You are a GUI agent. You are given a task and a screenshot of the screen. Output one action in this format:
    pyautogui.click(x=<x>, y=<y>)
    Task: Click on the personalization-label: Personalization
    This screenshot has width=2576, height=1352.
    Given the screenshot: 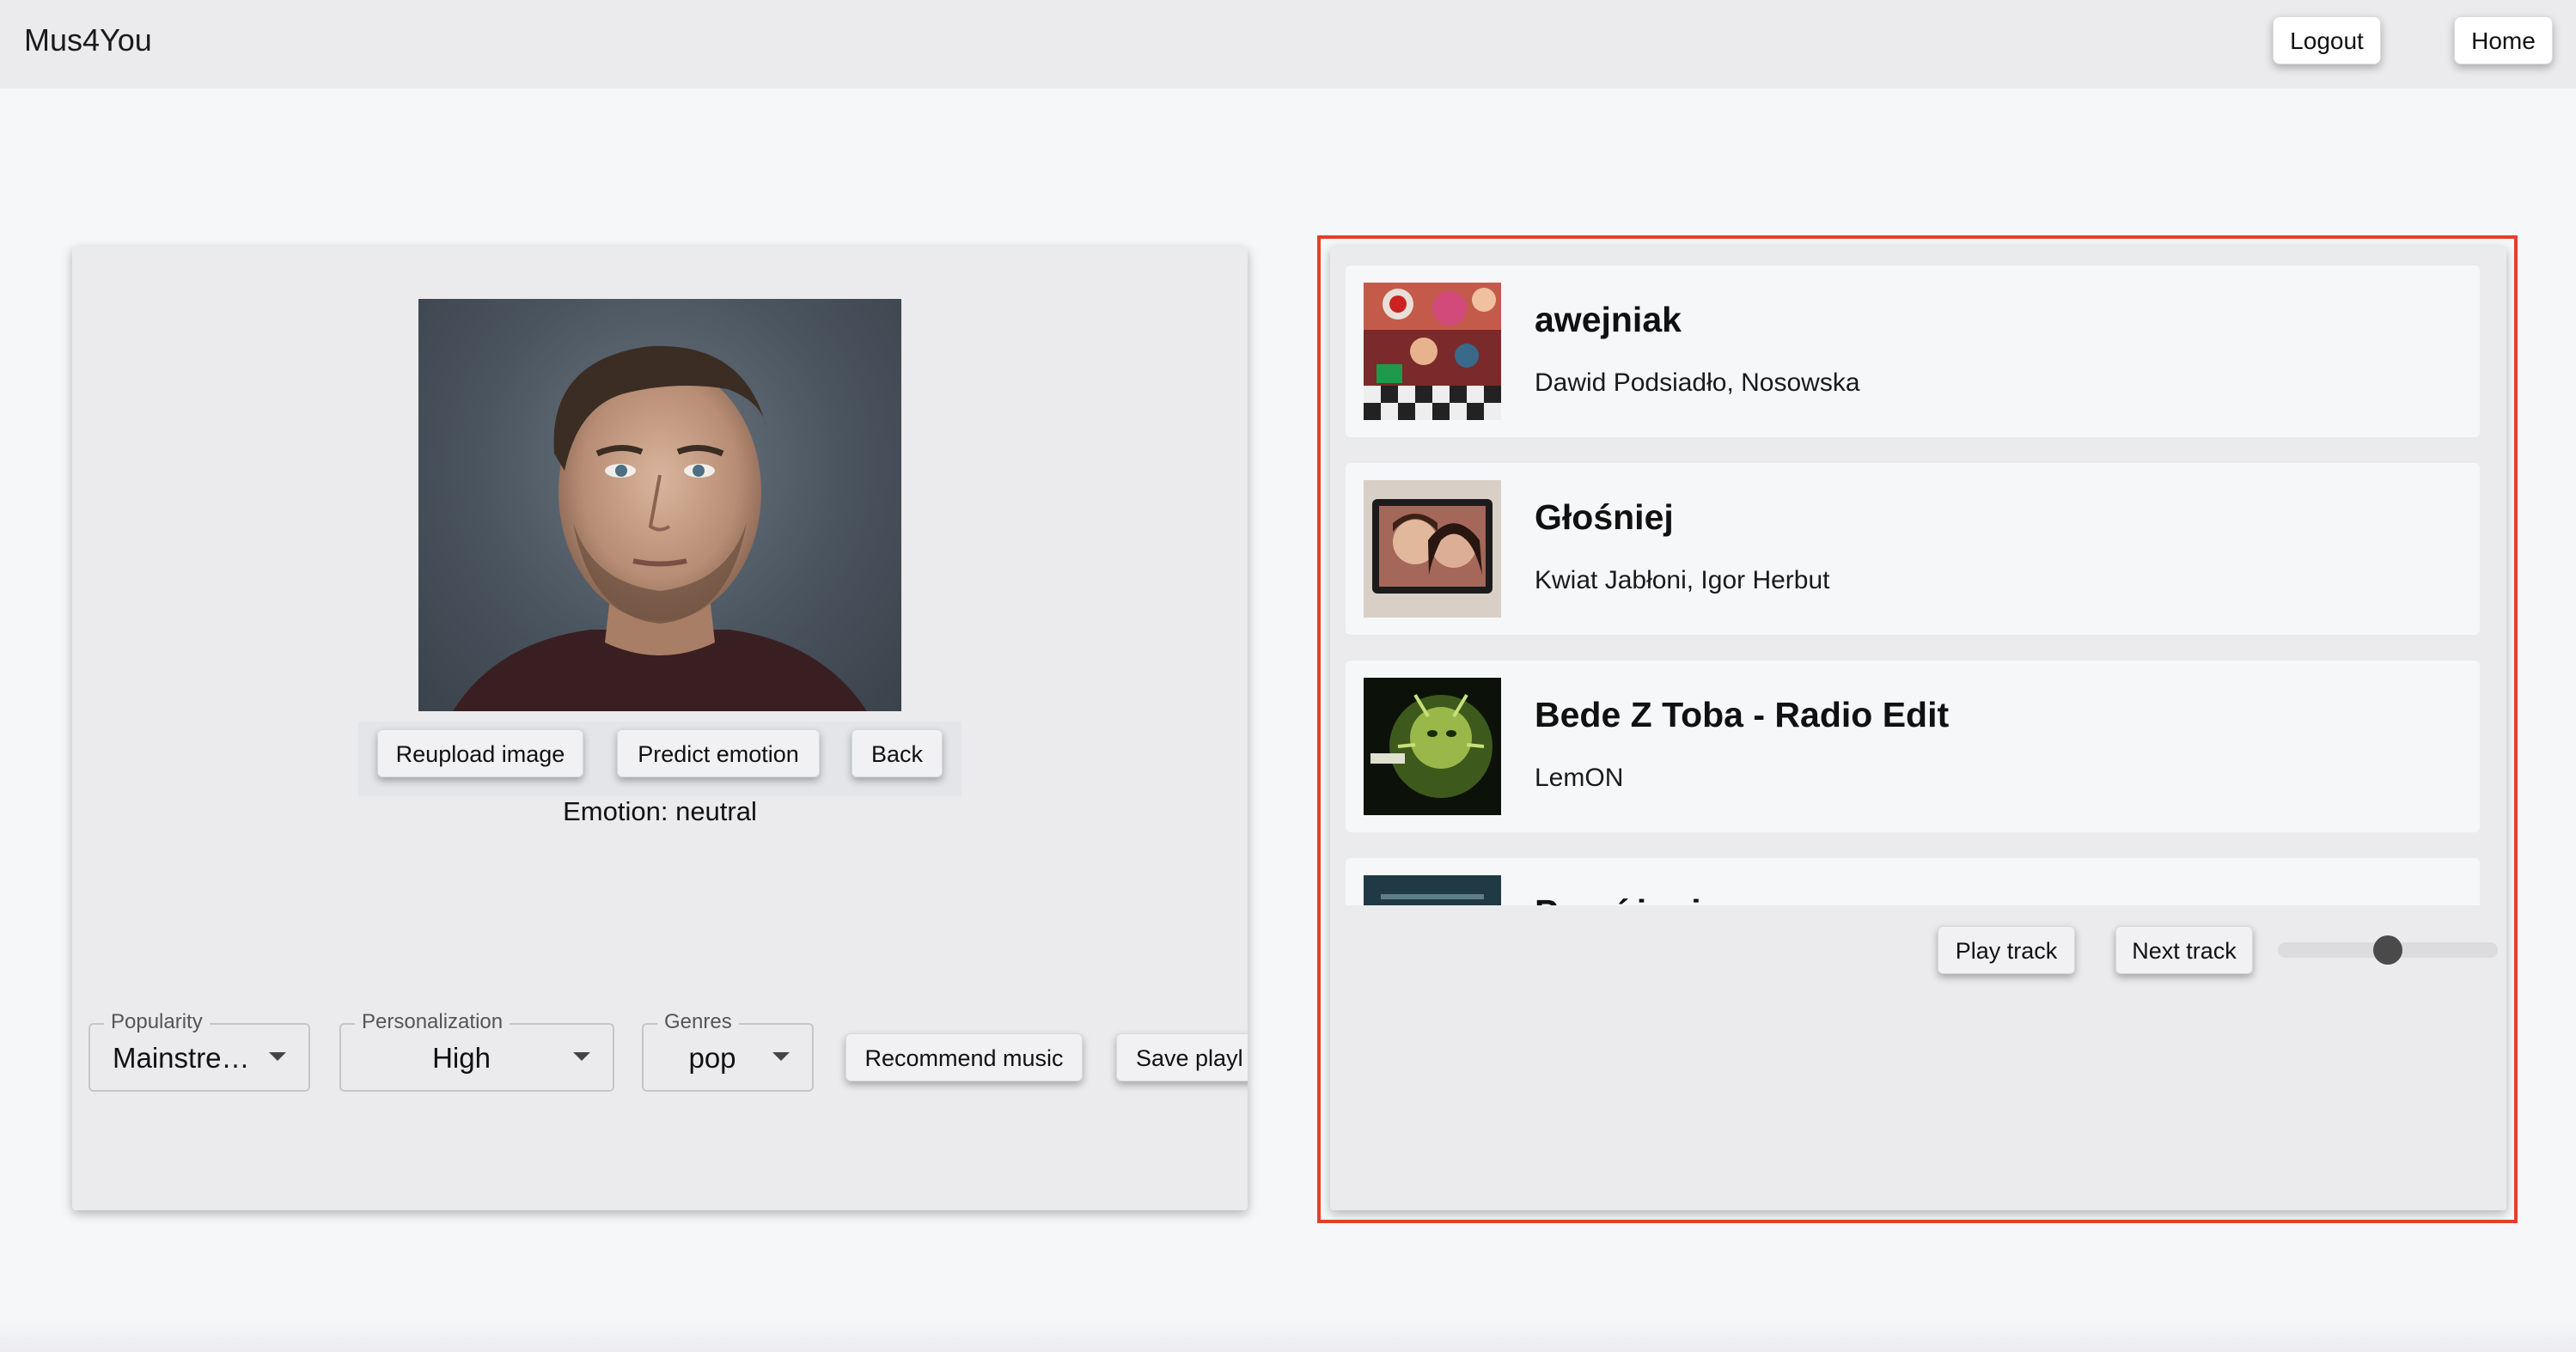 What is the action you would take?
    pyautogui.click(x=432, y=1022)
    